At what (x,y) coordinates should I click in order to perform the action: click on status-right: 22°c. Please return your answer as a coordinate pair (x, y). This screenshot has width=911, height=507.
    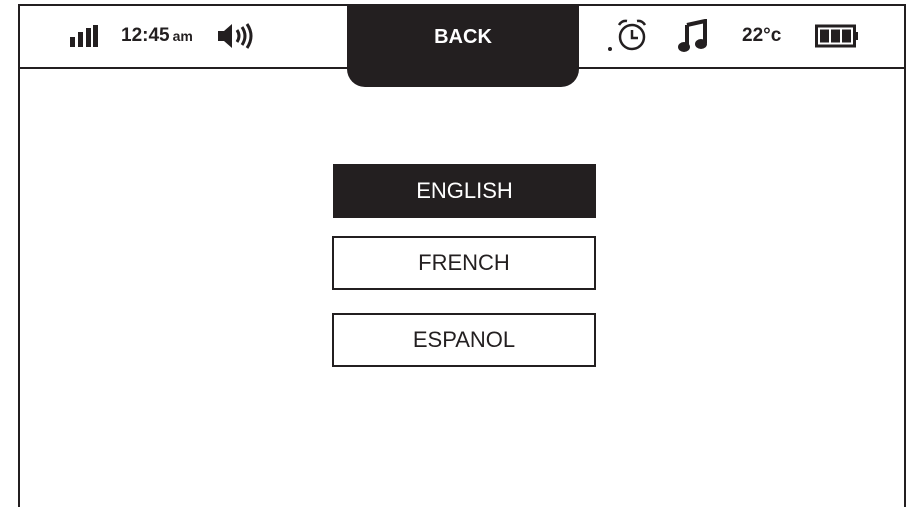
    Looking at the image, I should click on (732, 35).